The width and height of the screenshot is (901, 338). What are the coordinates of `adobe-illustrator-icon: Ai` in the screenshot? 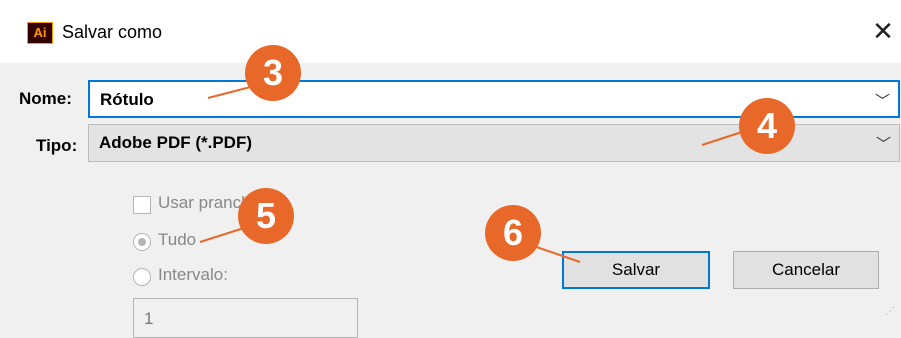 It's located at (40, 33).